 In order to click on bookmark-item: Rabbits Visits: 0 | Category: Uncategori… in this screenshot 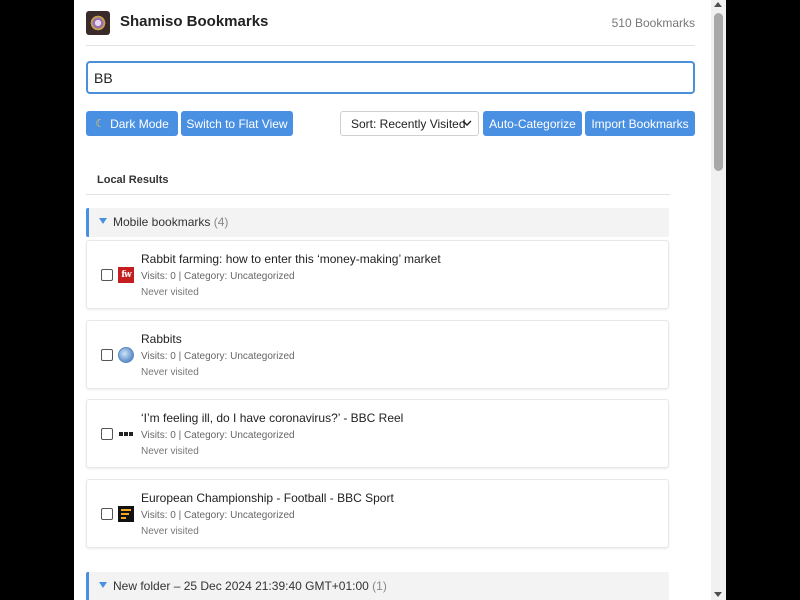, I will do `click(377, 354)`.